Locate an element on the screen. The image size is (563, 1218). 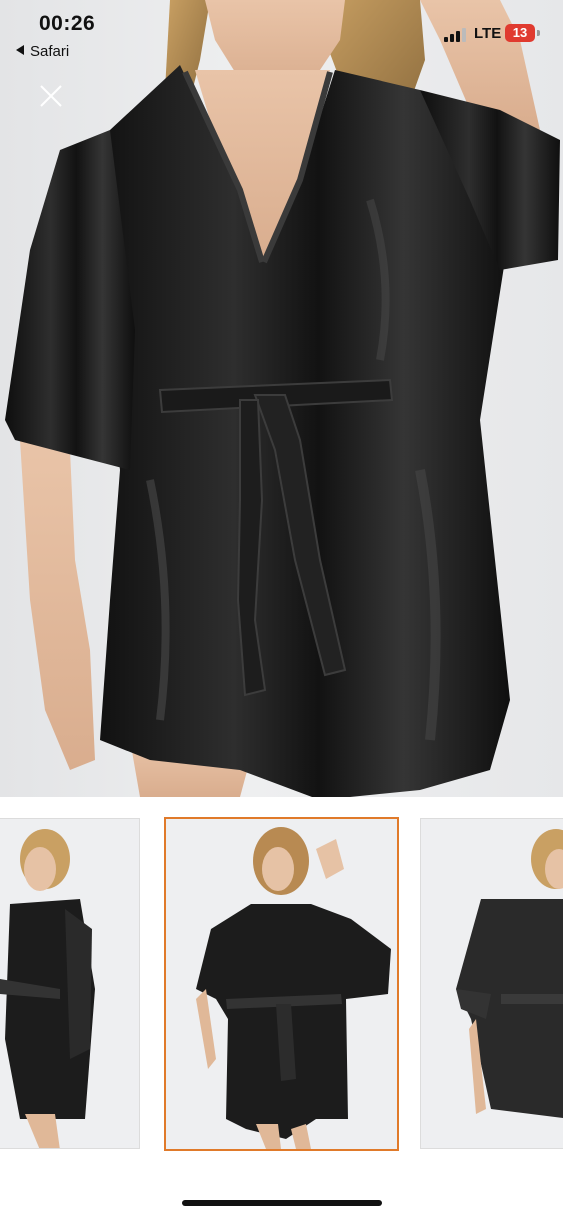
network-type: LTE is located at coordinates (488, 33).